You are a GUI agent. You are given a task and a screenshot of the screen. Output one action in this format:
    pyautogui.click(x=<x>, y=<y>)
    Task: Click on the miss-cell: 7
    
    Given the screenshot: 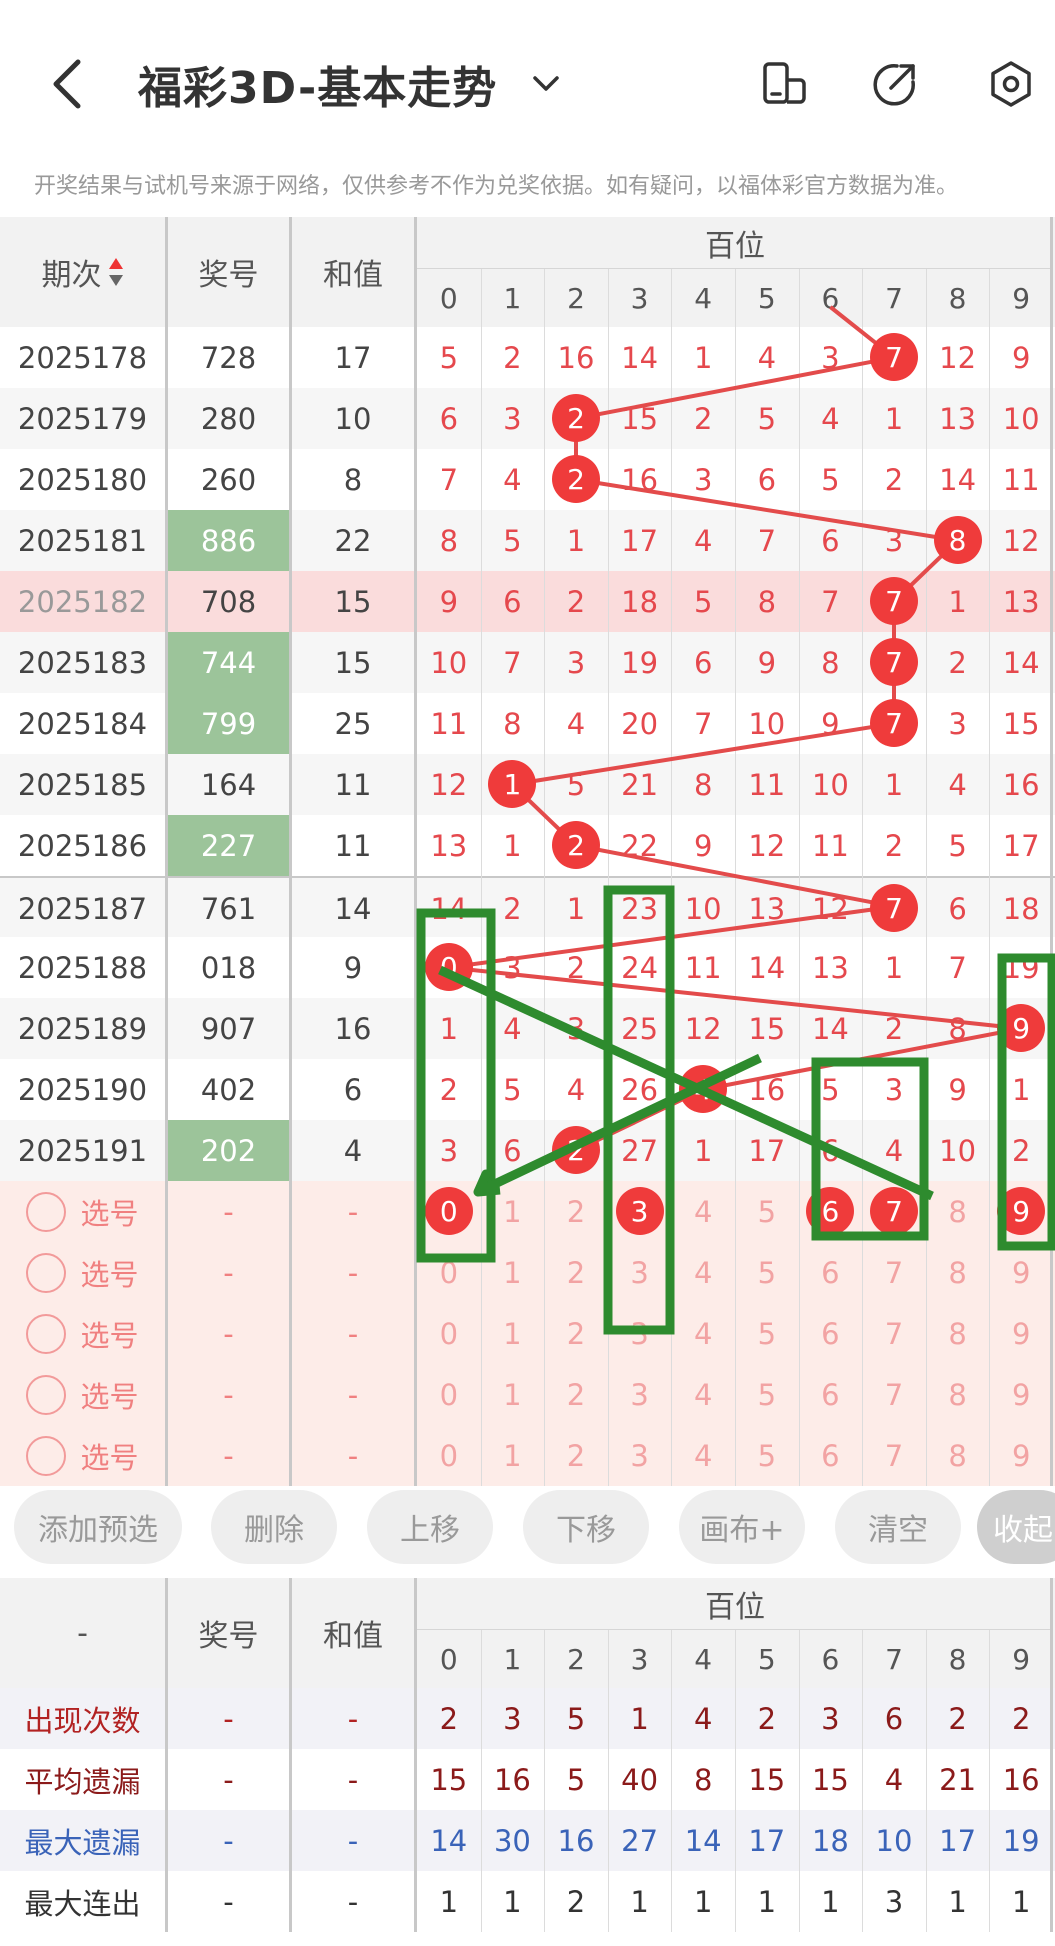 What is the action you would take?
    pyautogui.click(x=894, y=601)
    